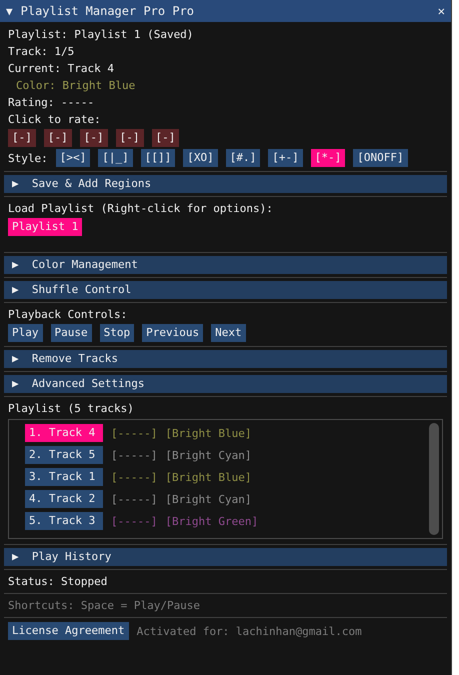  What do you see at coordinates (57, 582) in the screenshot?
I see `status-text: Status: Stopped` at bounding box center [57, 582].